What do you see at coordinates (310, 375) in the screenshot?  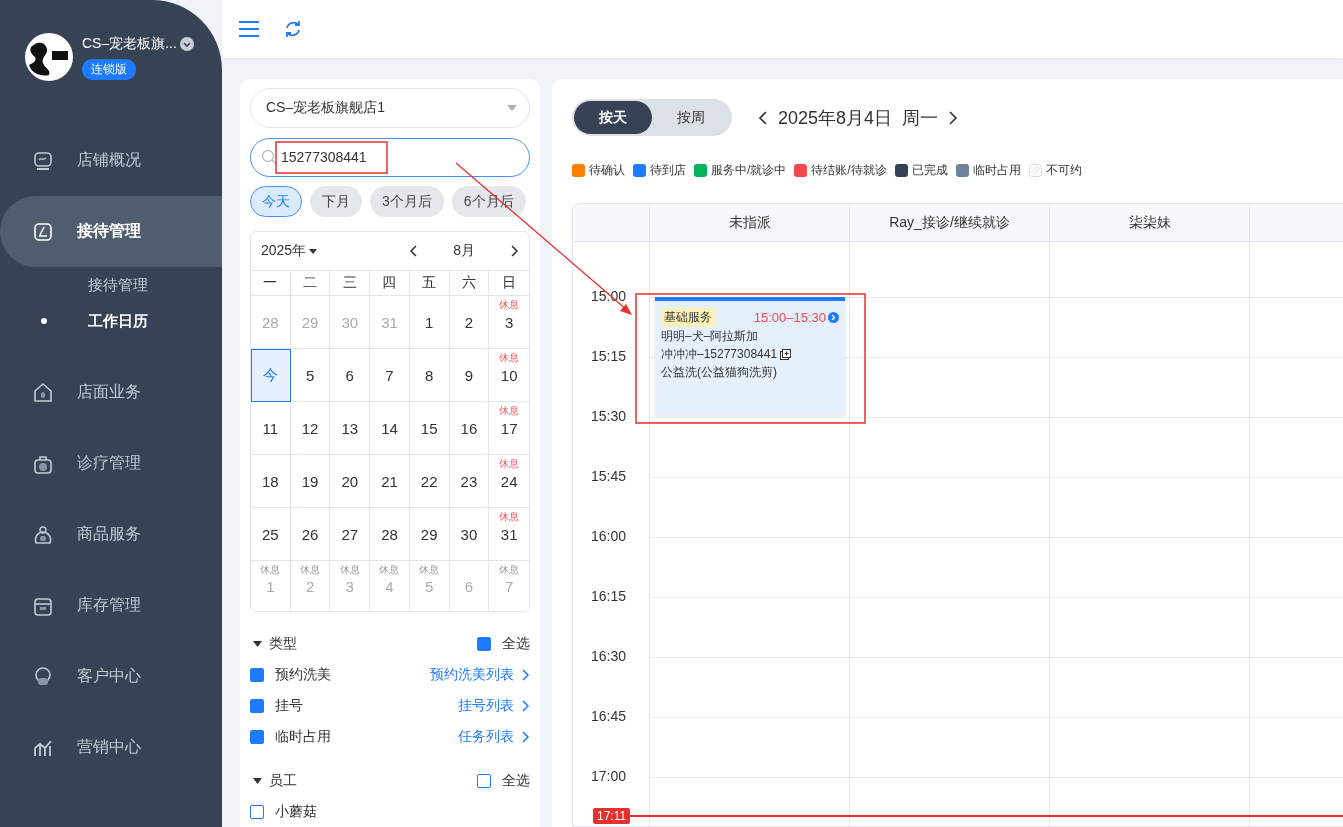 I see `calendar-day: 5` at bounding box center [310, 375].